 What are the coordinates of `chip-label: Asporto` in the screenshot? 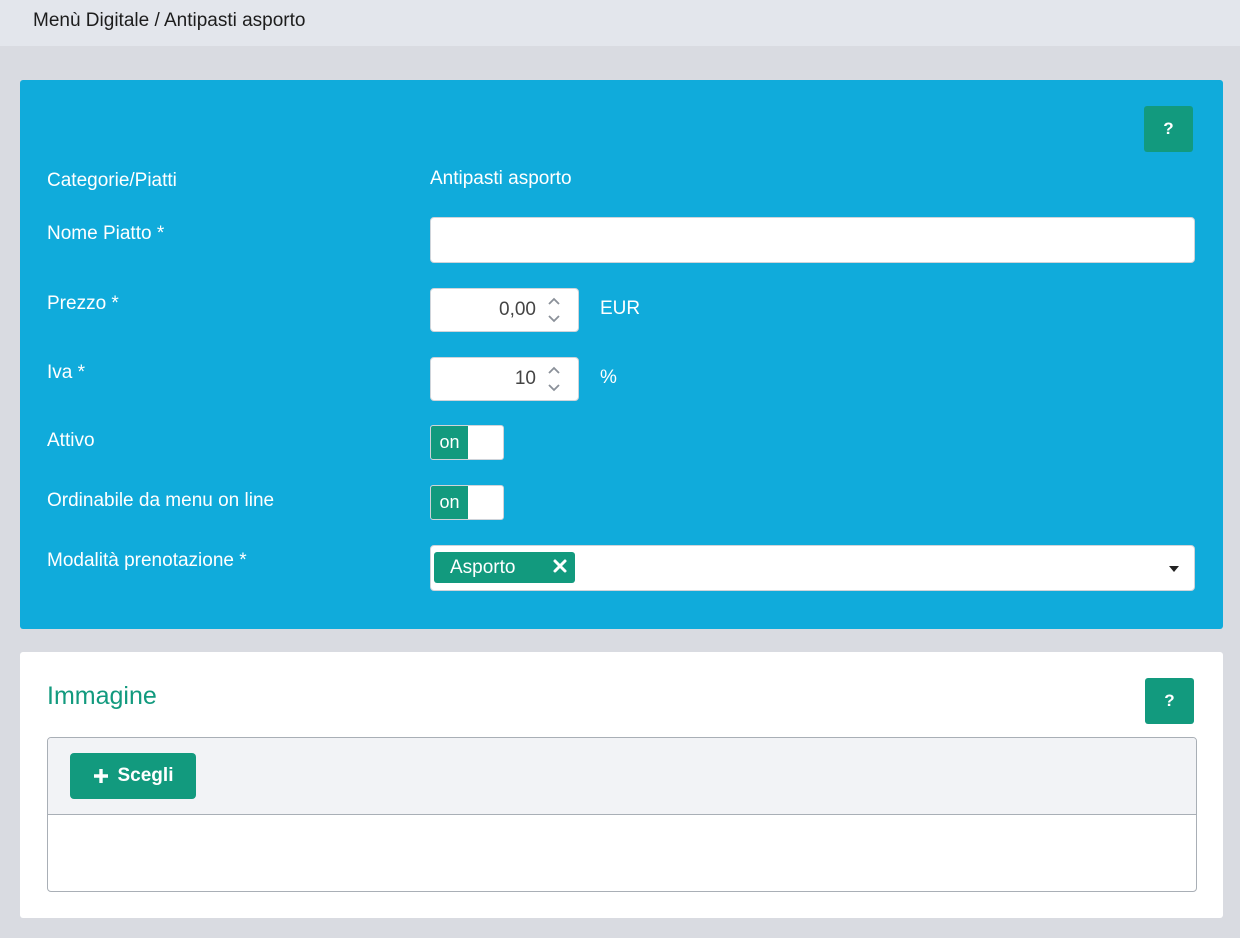 It's located at (483, 567).